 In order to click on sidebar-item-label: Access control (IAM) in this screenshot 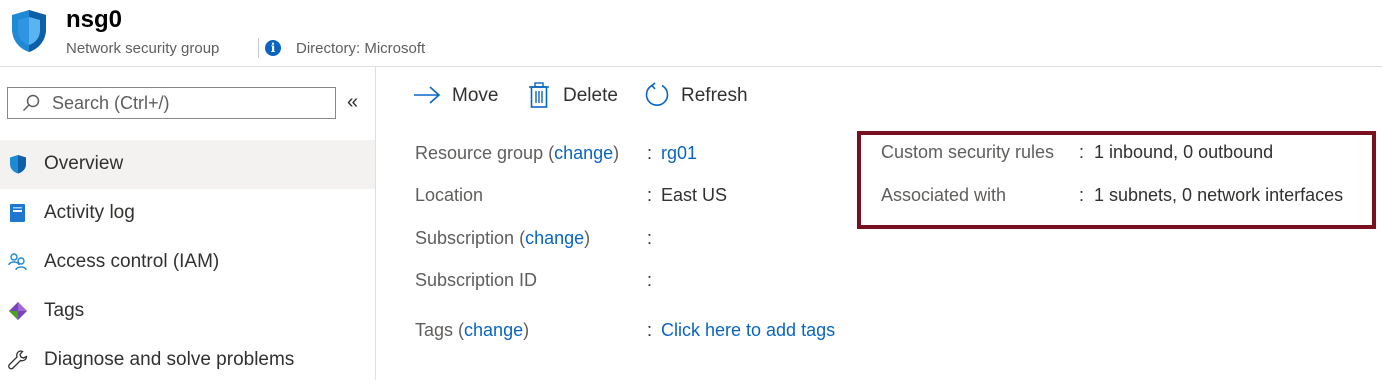, I will do `click(132, 261)`.